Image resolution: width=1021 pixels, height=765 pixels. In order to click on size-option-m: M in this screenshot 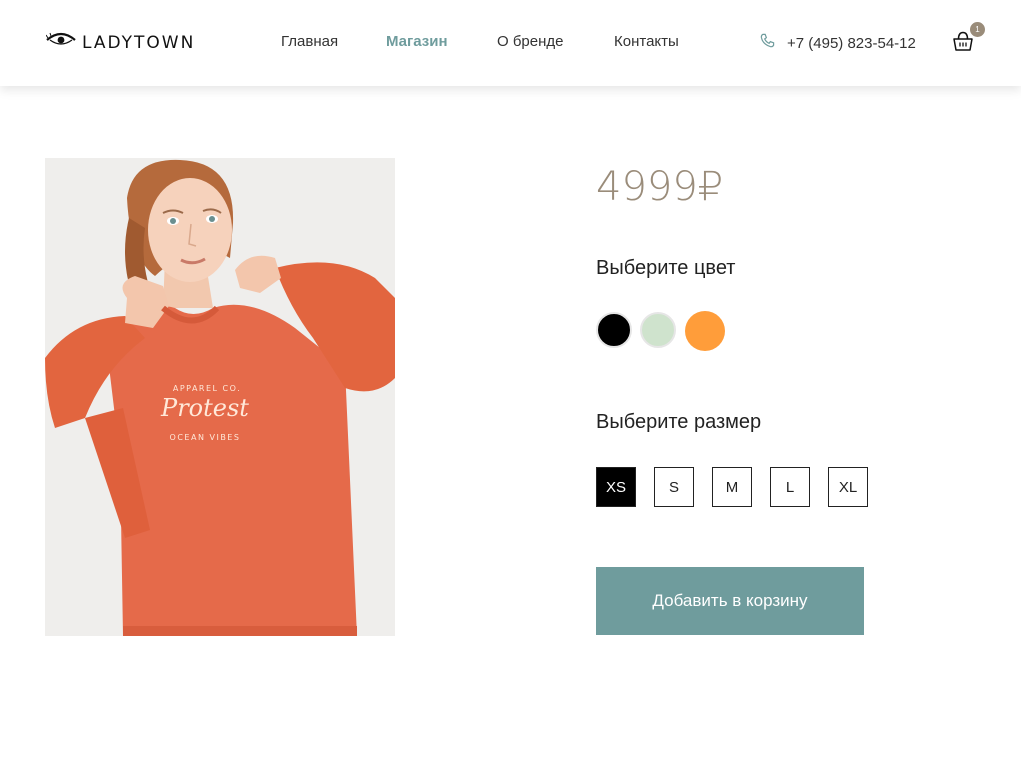, I will do `click(732, 487)`.